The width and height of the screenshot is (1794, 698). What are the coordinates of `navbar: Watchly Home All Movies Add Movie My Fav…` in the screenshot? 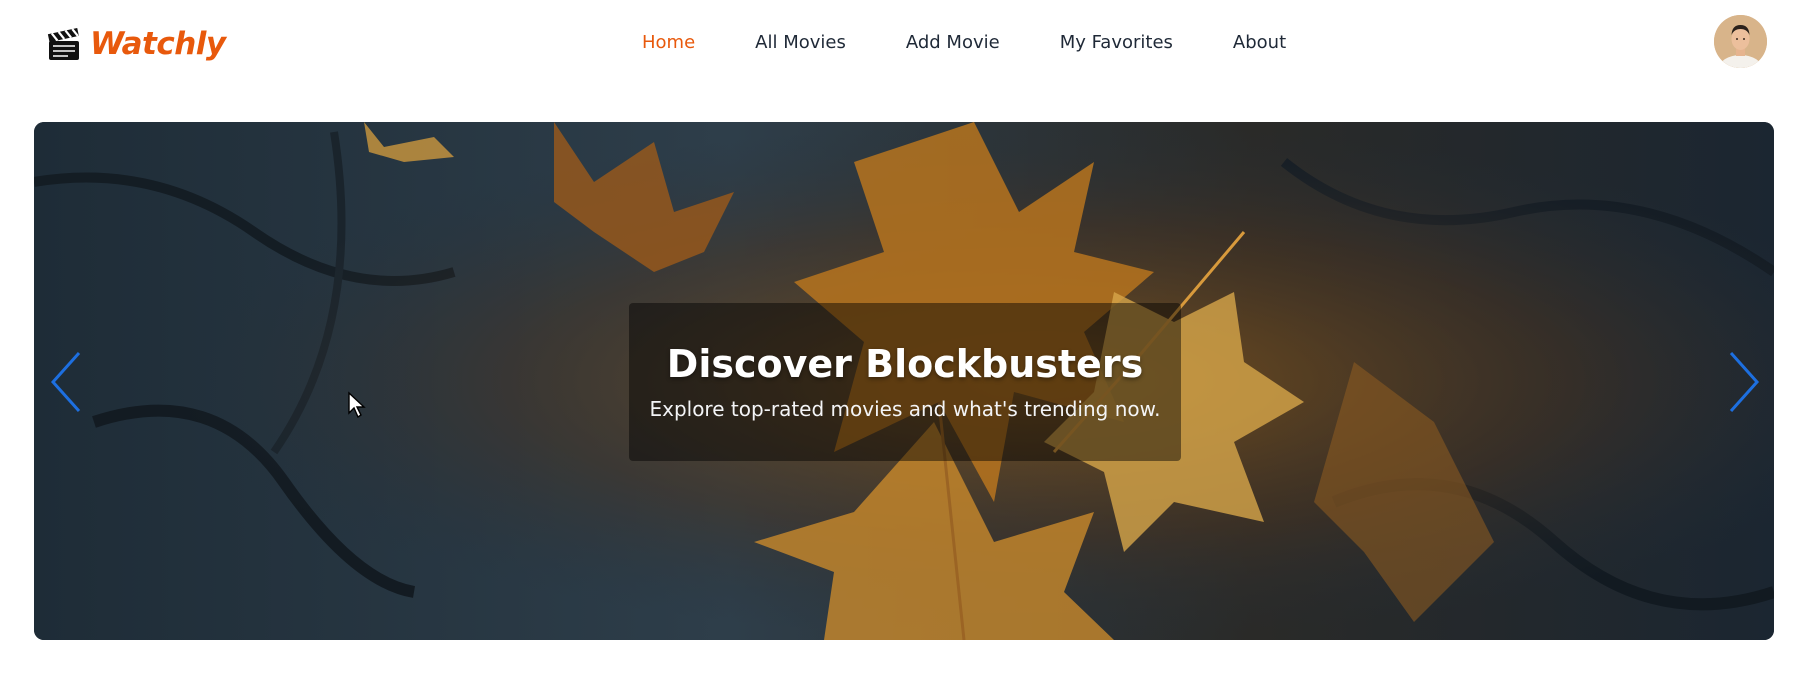 It's located at (897, 42).